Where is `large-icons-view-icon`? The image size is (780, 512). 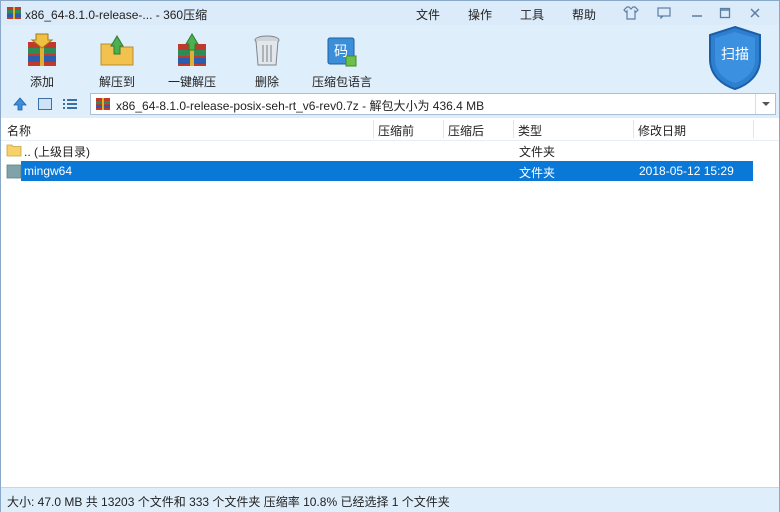 large-icons-view-icon is located at coordinates (45, 104).